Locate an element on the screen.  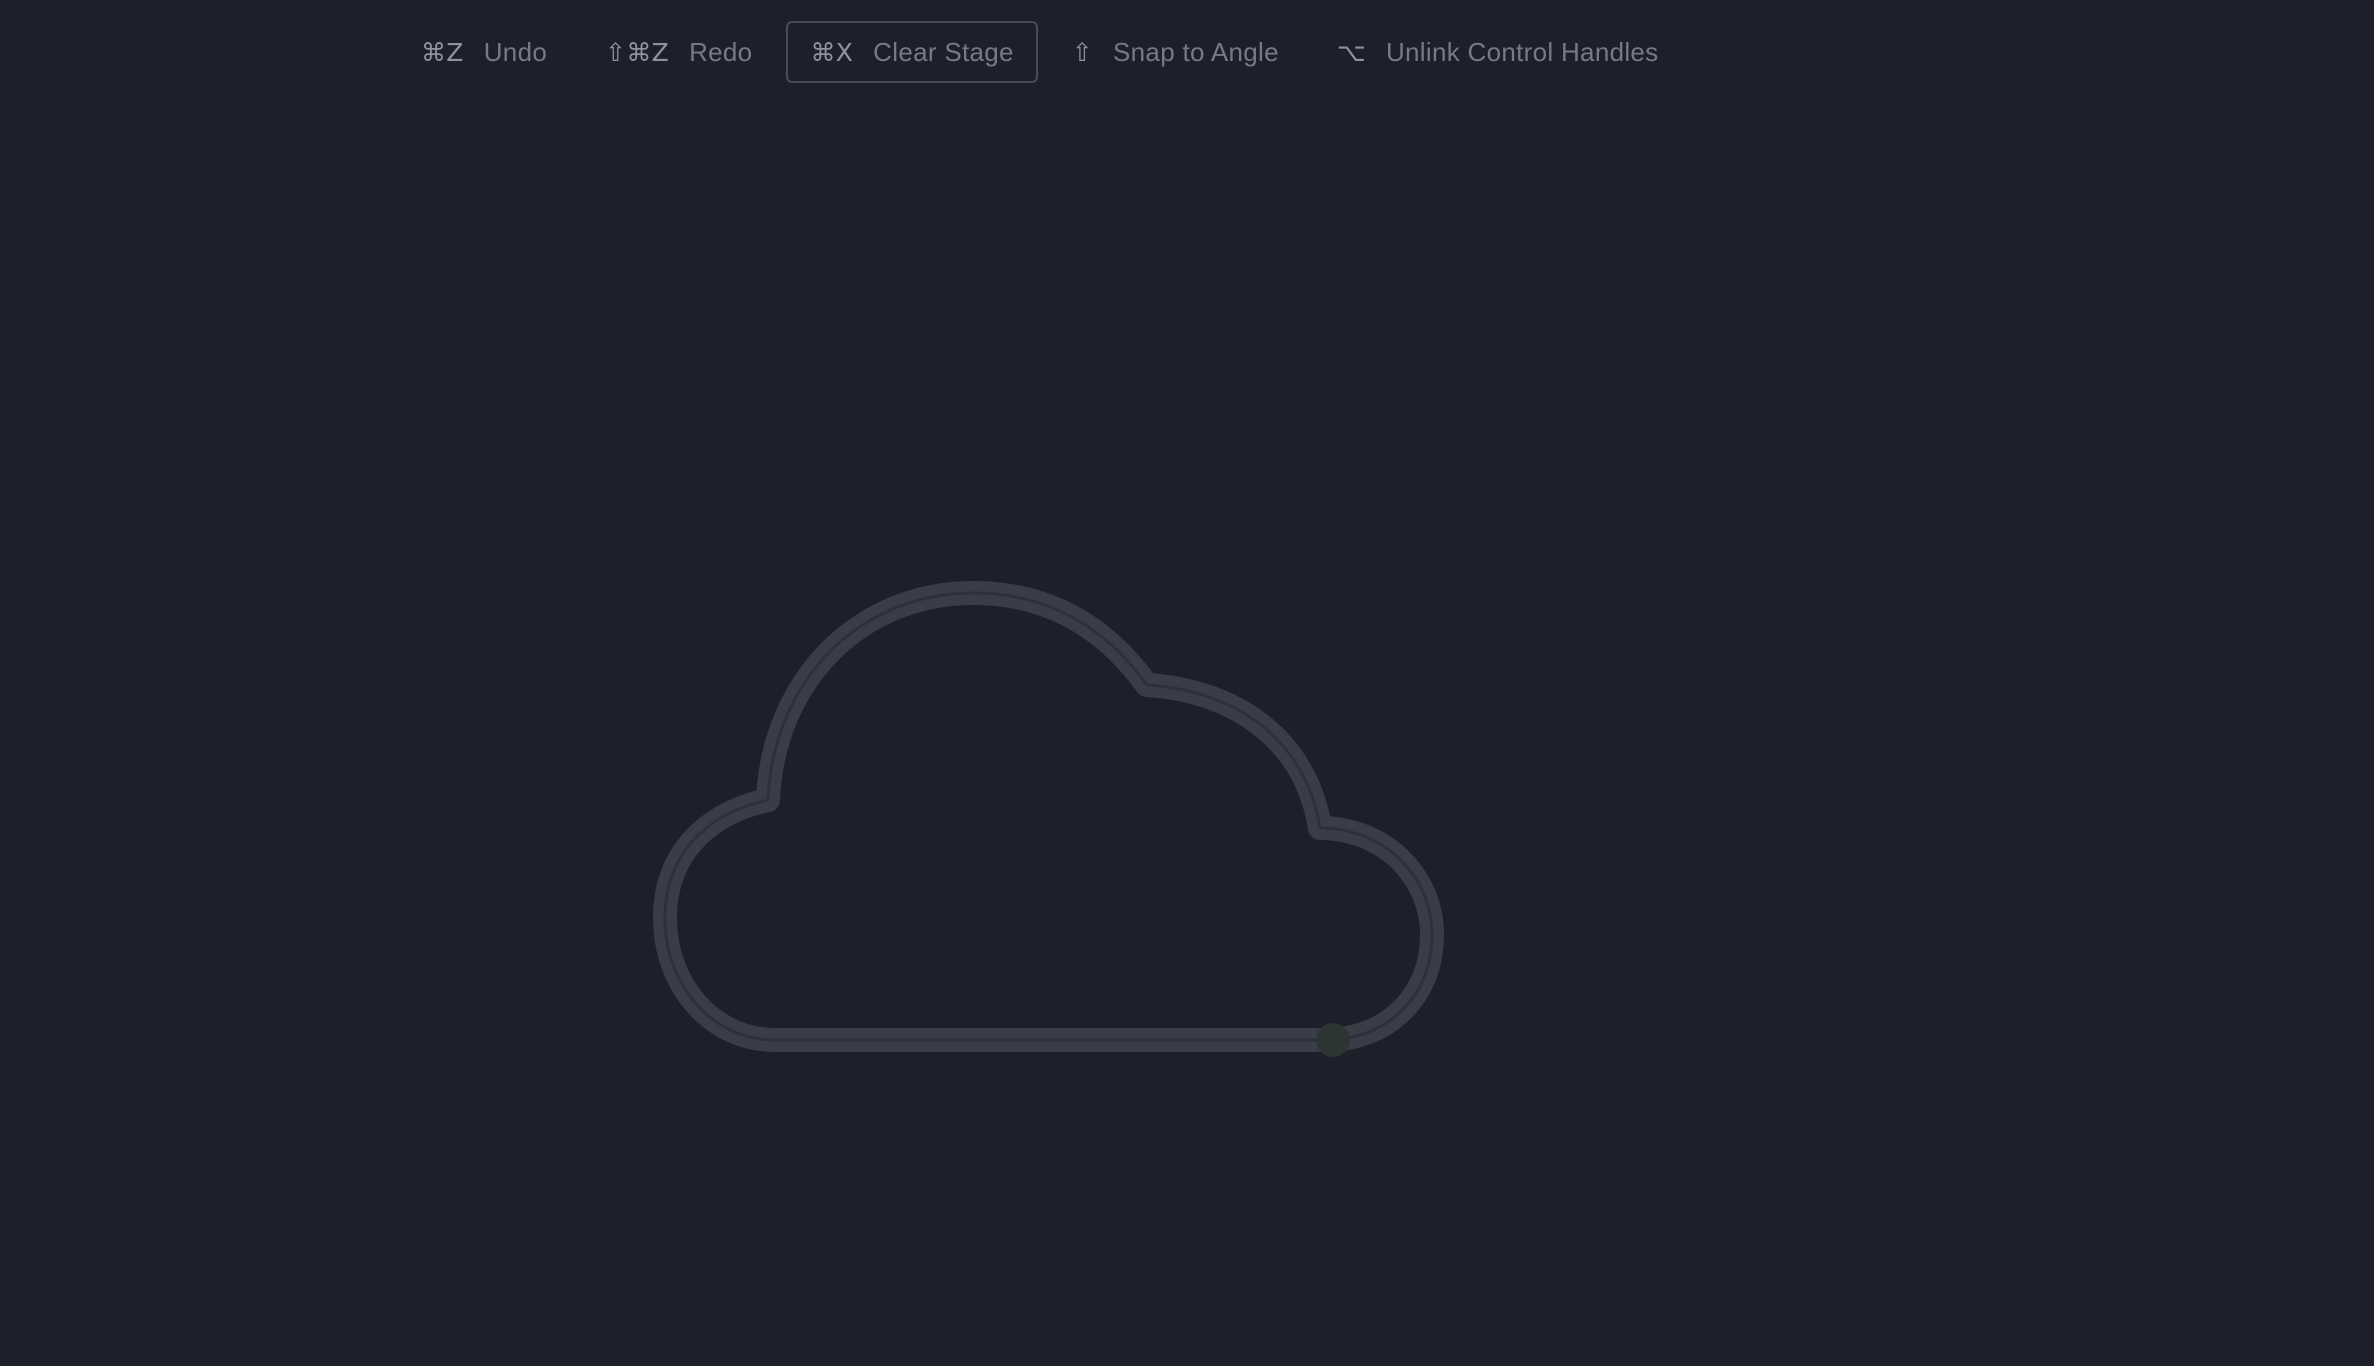
active-anchor-point is located at coordinates (1333, 1040).